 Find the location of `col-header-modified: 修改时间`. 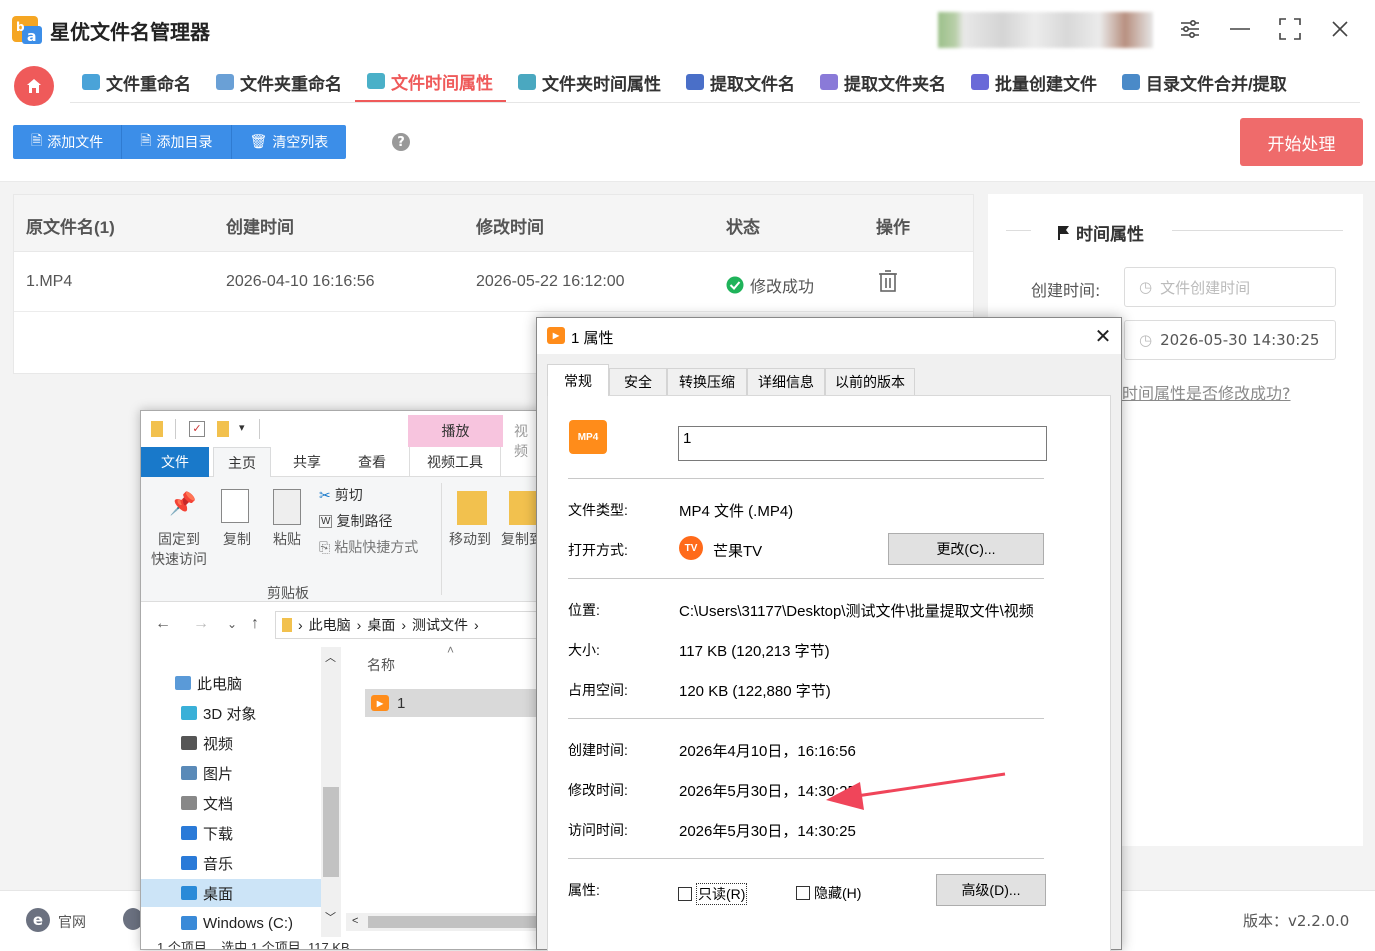

col-header-modified: 修改时间 is located at coordinates (510, 225).